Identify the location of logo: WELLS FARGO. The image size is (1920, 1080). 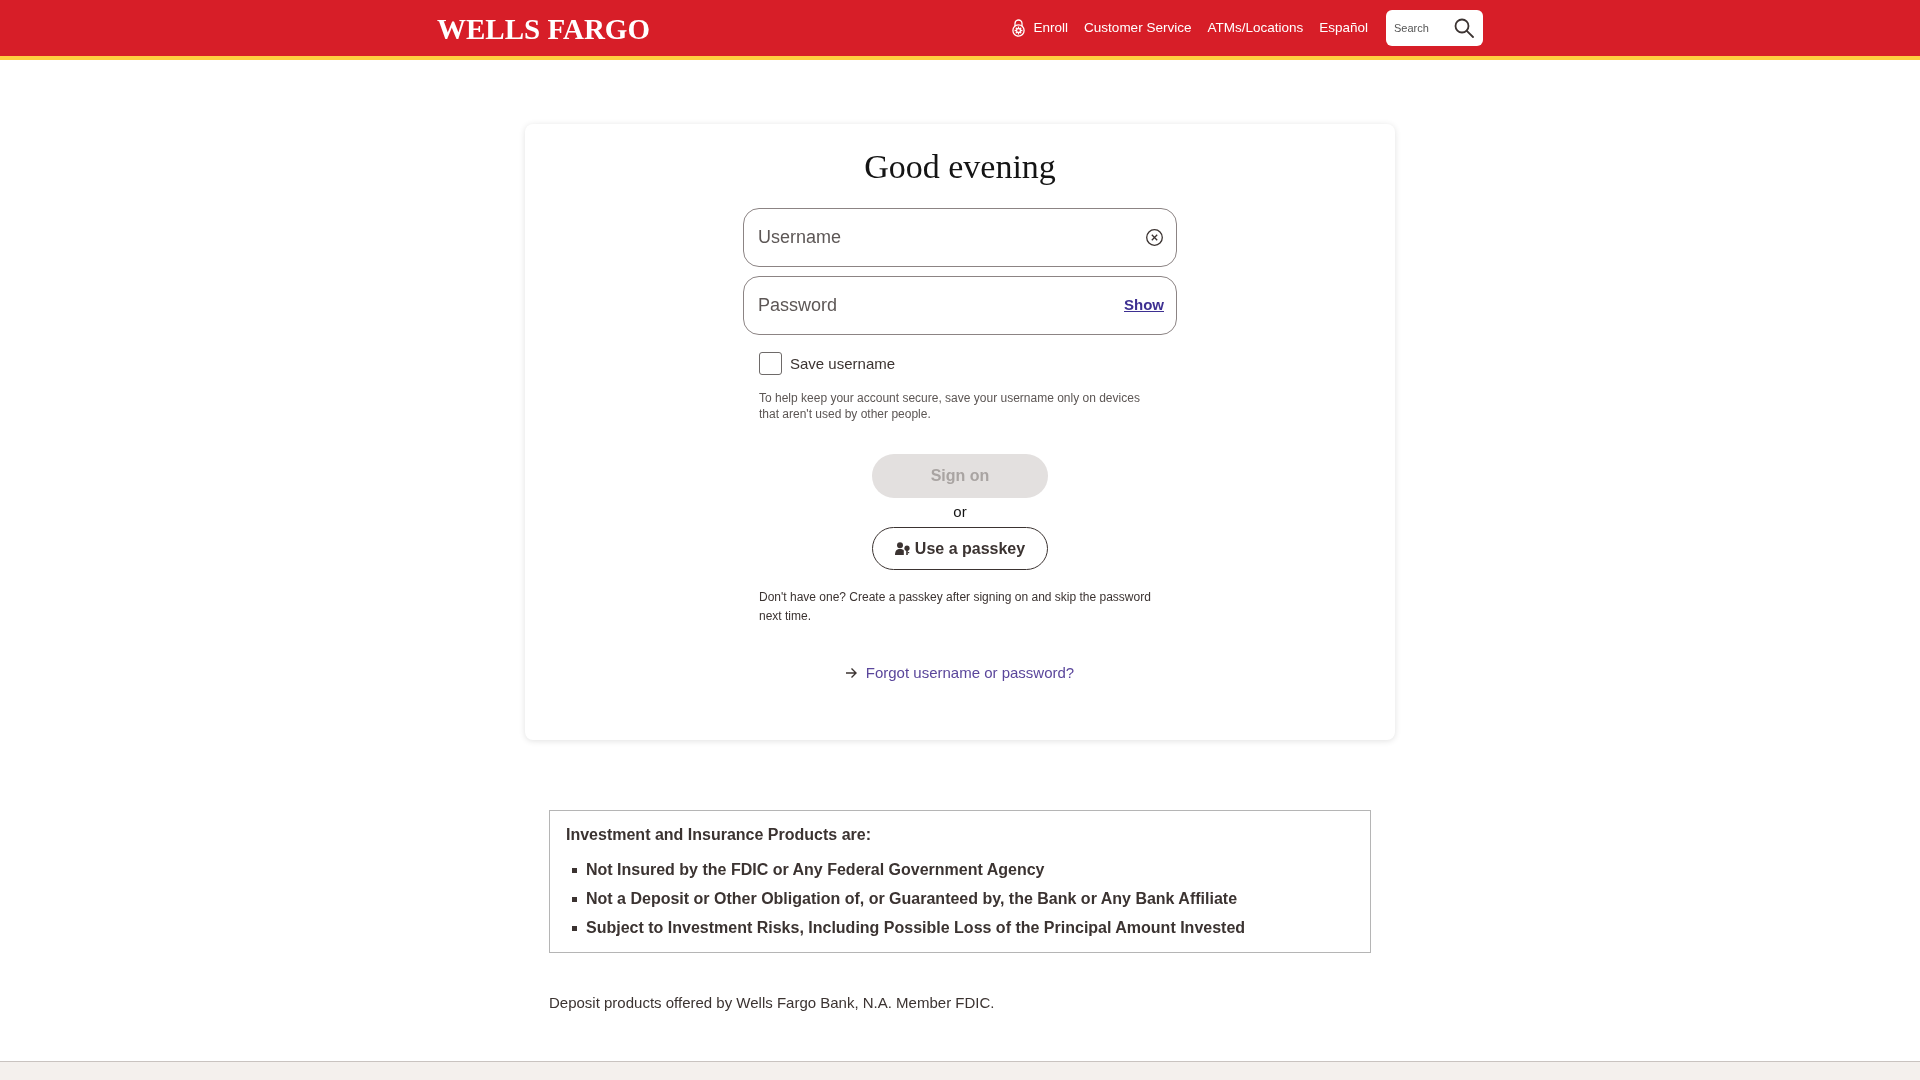
(543, 28).